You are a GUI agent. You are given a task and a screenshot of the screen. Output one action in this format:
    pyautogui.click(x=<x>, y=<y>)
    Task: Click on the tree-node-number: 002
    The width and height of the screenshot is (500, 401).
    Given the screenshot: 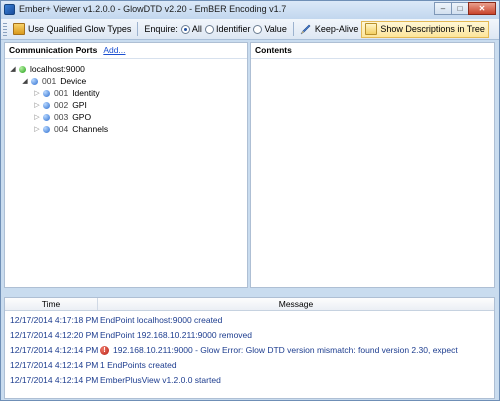 What is the action you would take?
    pyautogui.click(x=61, y=105)
    